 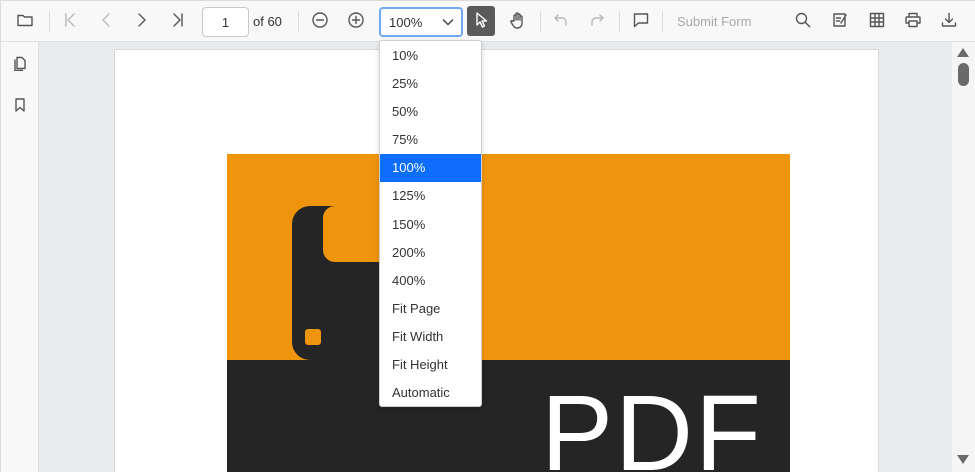 I want to click on open-file-icon, so click(x=25, y=21).